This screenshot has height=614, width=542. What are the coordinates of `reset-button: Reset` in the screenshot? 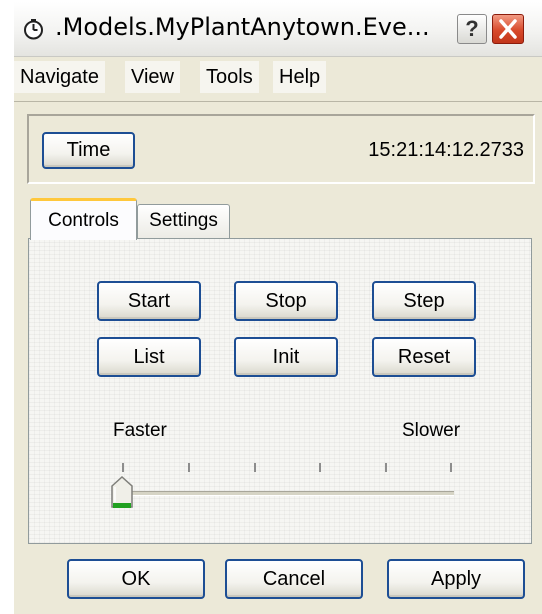 It's located at (424, 357).